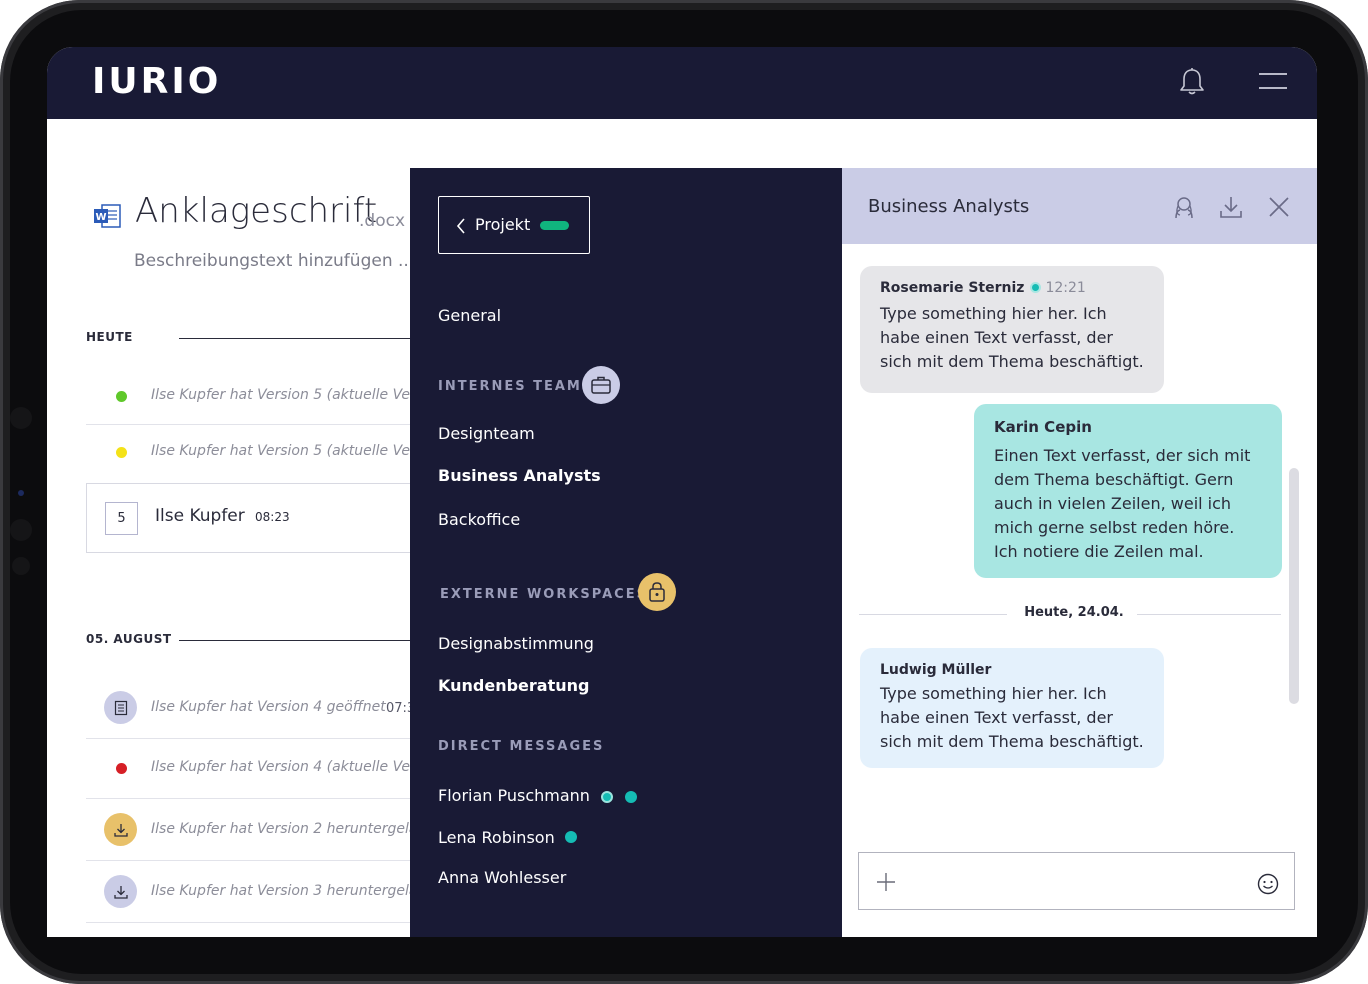  I want to click on nav-item-kundenberatung: Kundenberatung, so click(513, 685).